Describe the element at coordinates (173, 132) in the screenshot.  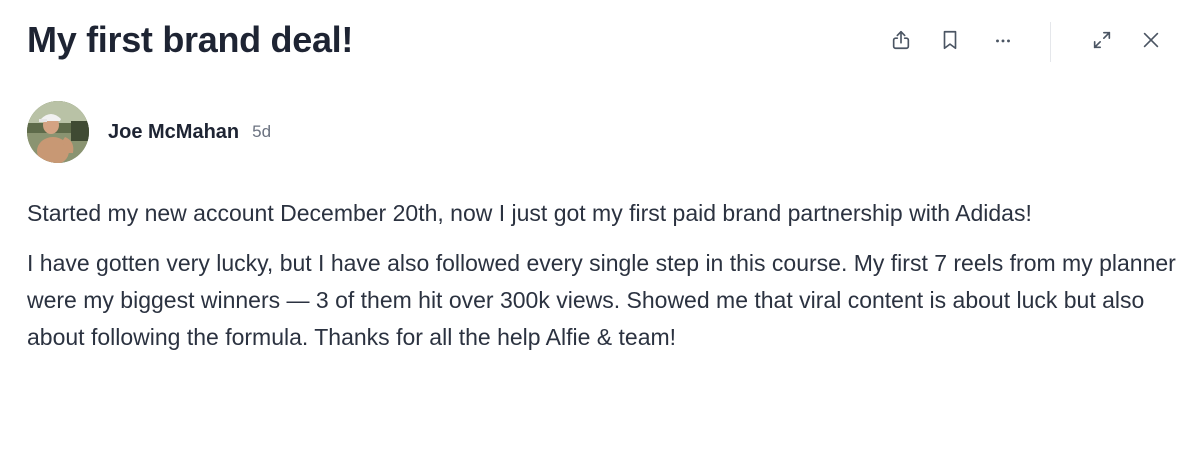
I see `author-name: Joe McMahan` at that location.